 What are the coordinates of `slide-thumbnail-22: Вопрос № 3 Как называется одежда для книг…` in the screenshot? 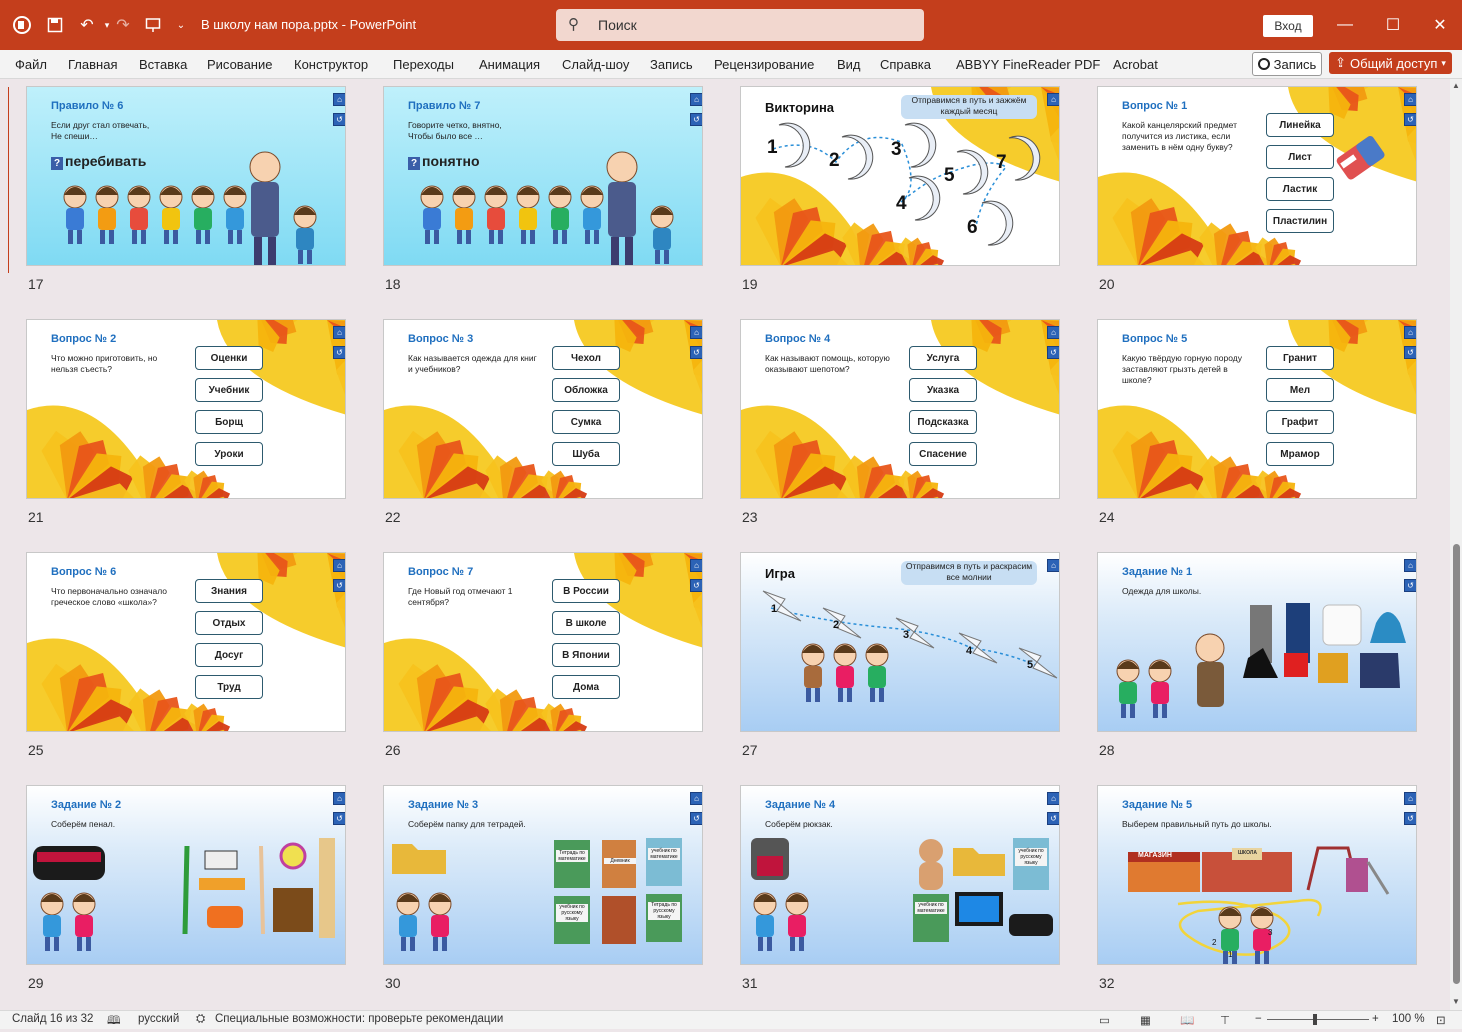 It's located at (543, 409).